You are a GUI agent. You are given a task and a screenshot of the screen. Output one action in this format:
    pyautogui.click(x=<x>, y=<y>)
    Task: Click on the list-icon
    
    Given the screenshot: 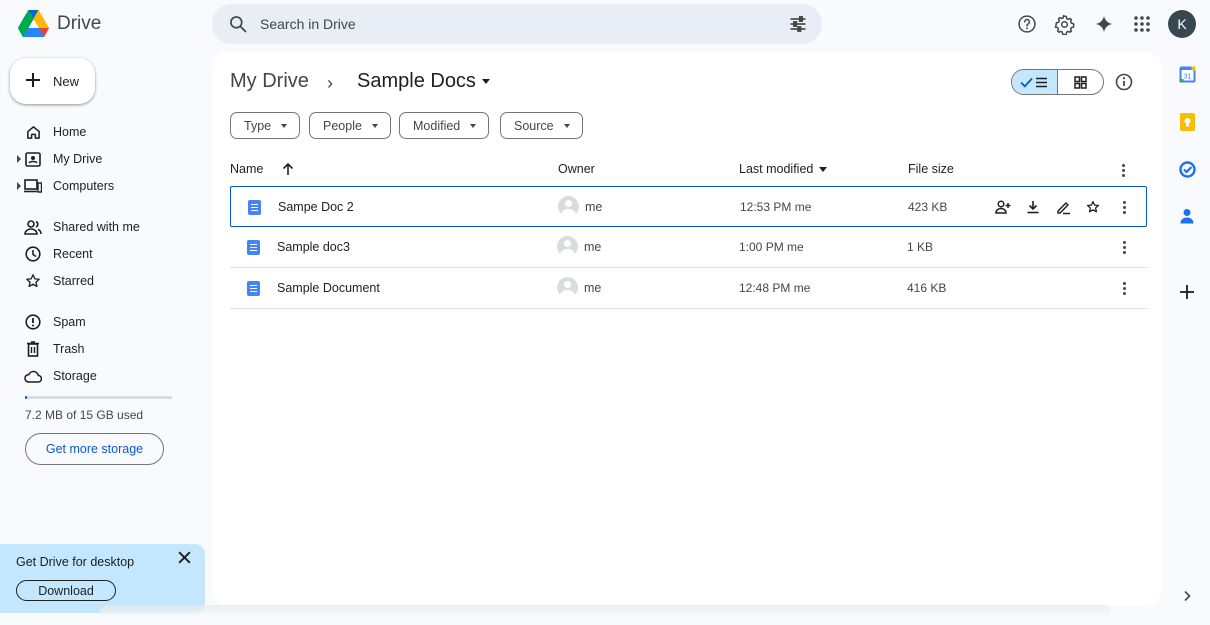 What is the action you would take?
    pyautogui.click(x=1042, y=82)
    